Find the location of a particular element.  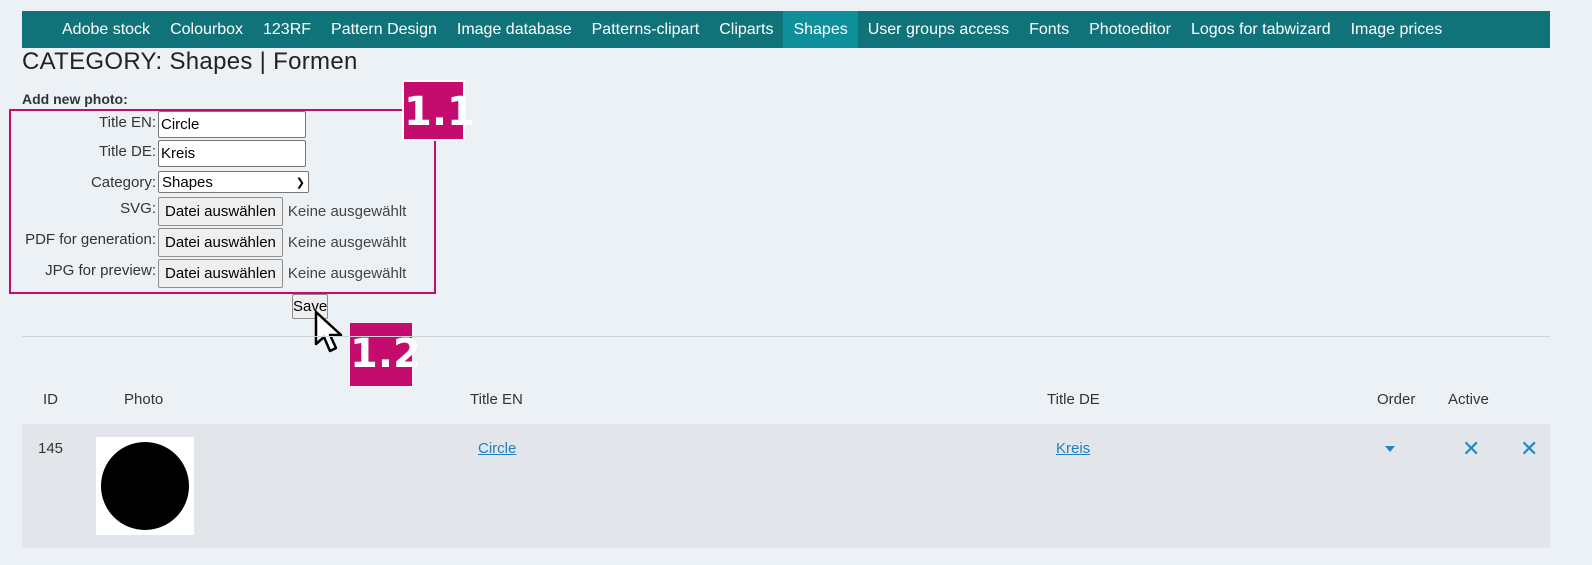

row-id: 145 is located at coordinates (51, 448).